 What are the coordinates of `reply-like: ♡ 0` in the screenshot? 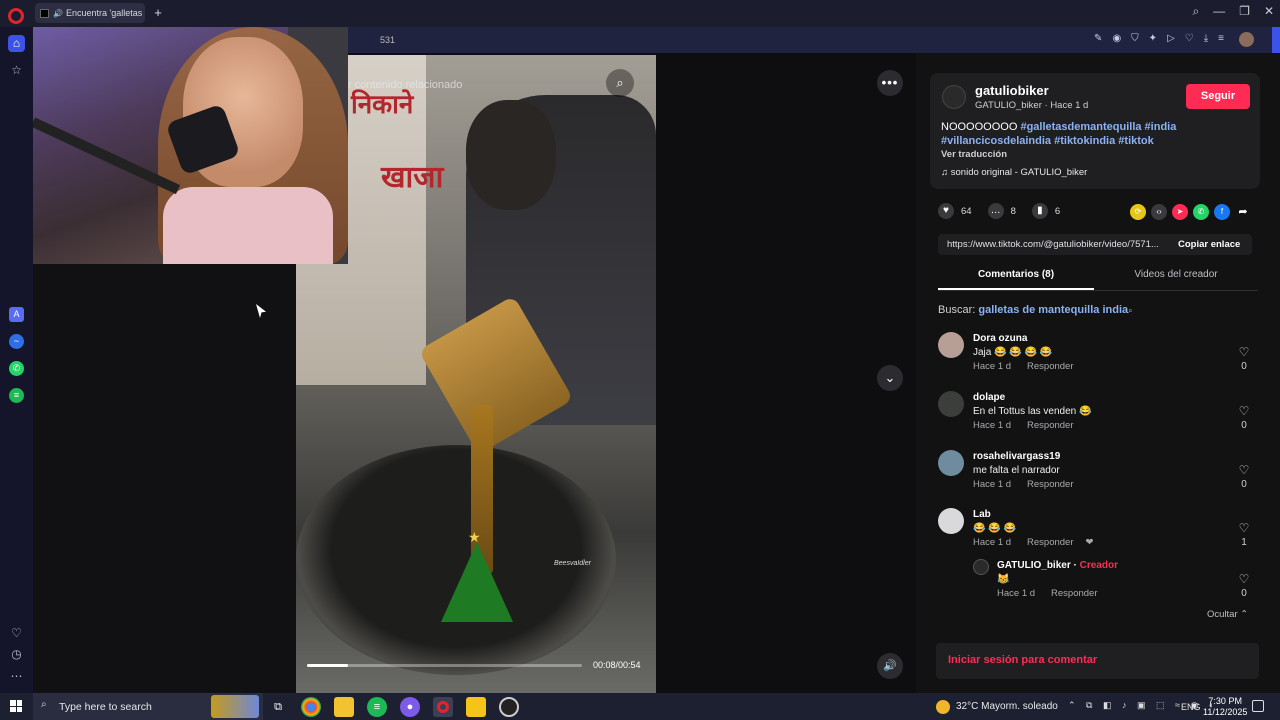 It's located at (1244, 586).